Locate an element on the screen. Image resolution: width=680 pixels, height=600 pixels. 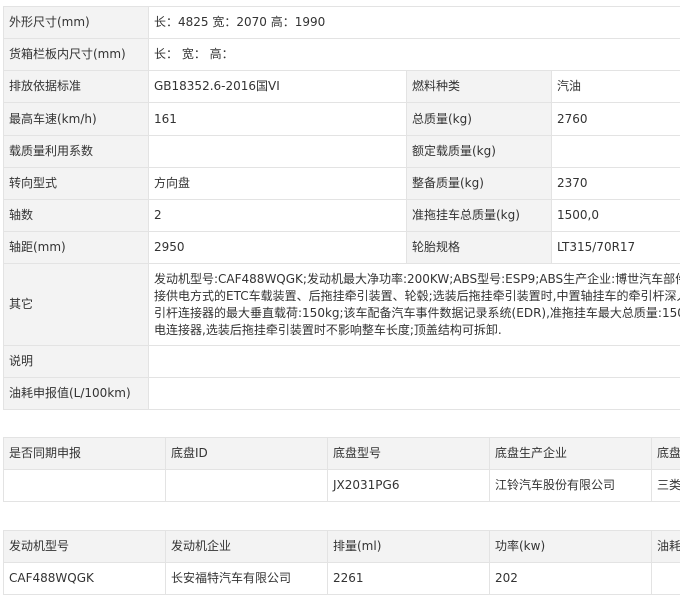
engine-header-cell: 发动机企业 is located at coordinates (246, 546).